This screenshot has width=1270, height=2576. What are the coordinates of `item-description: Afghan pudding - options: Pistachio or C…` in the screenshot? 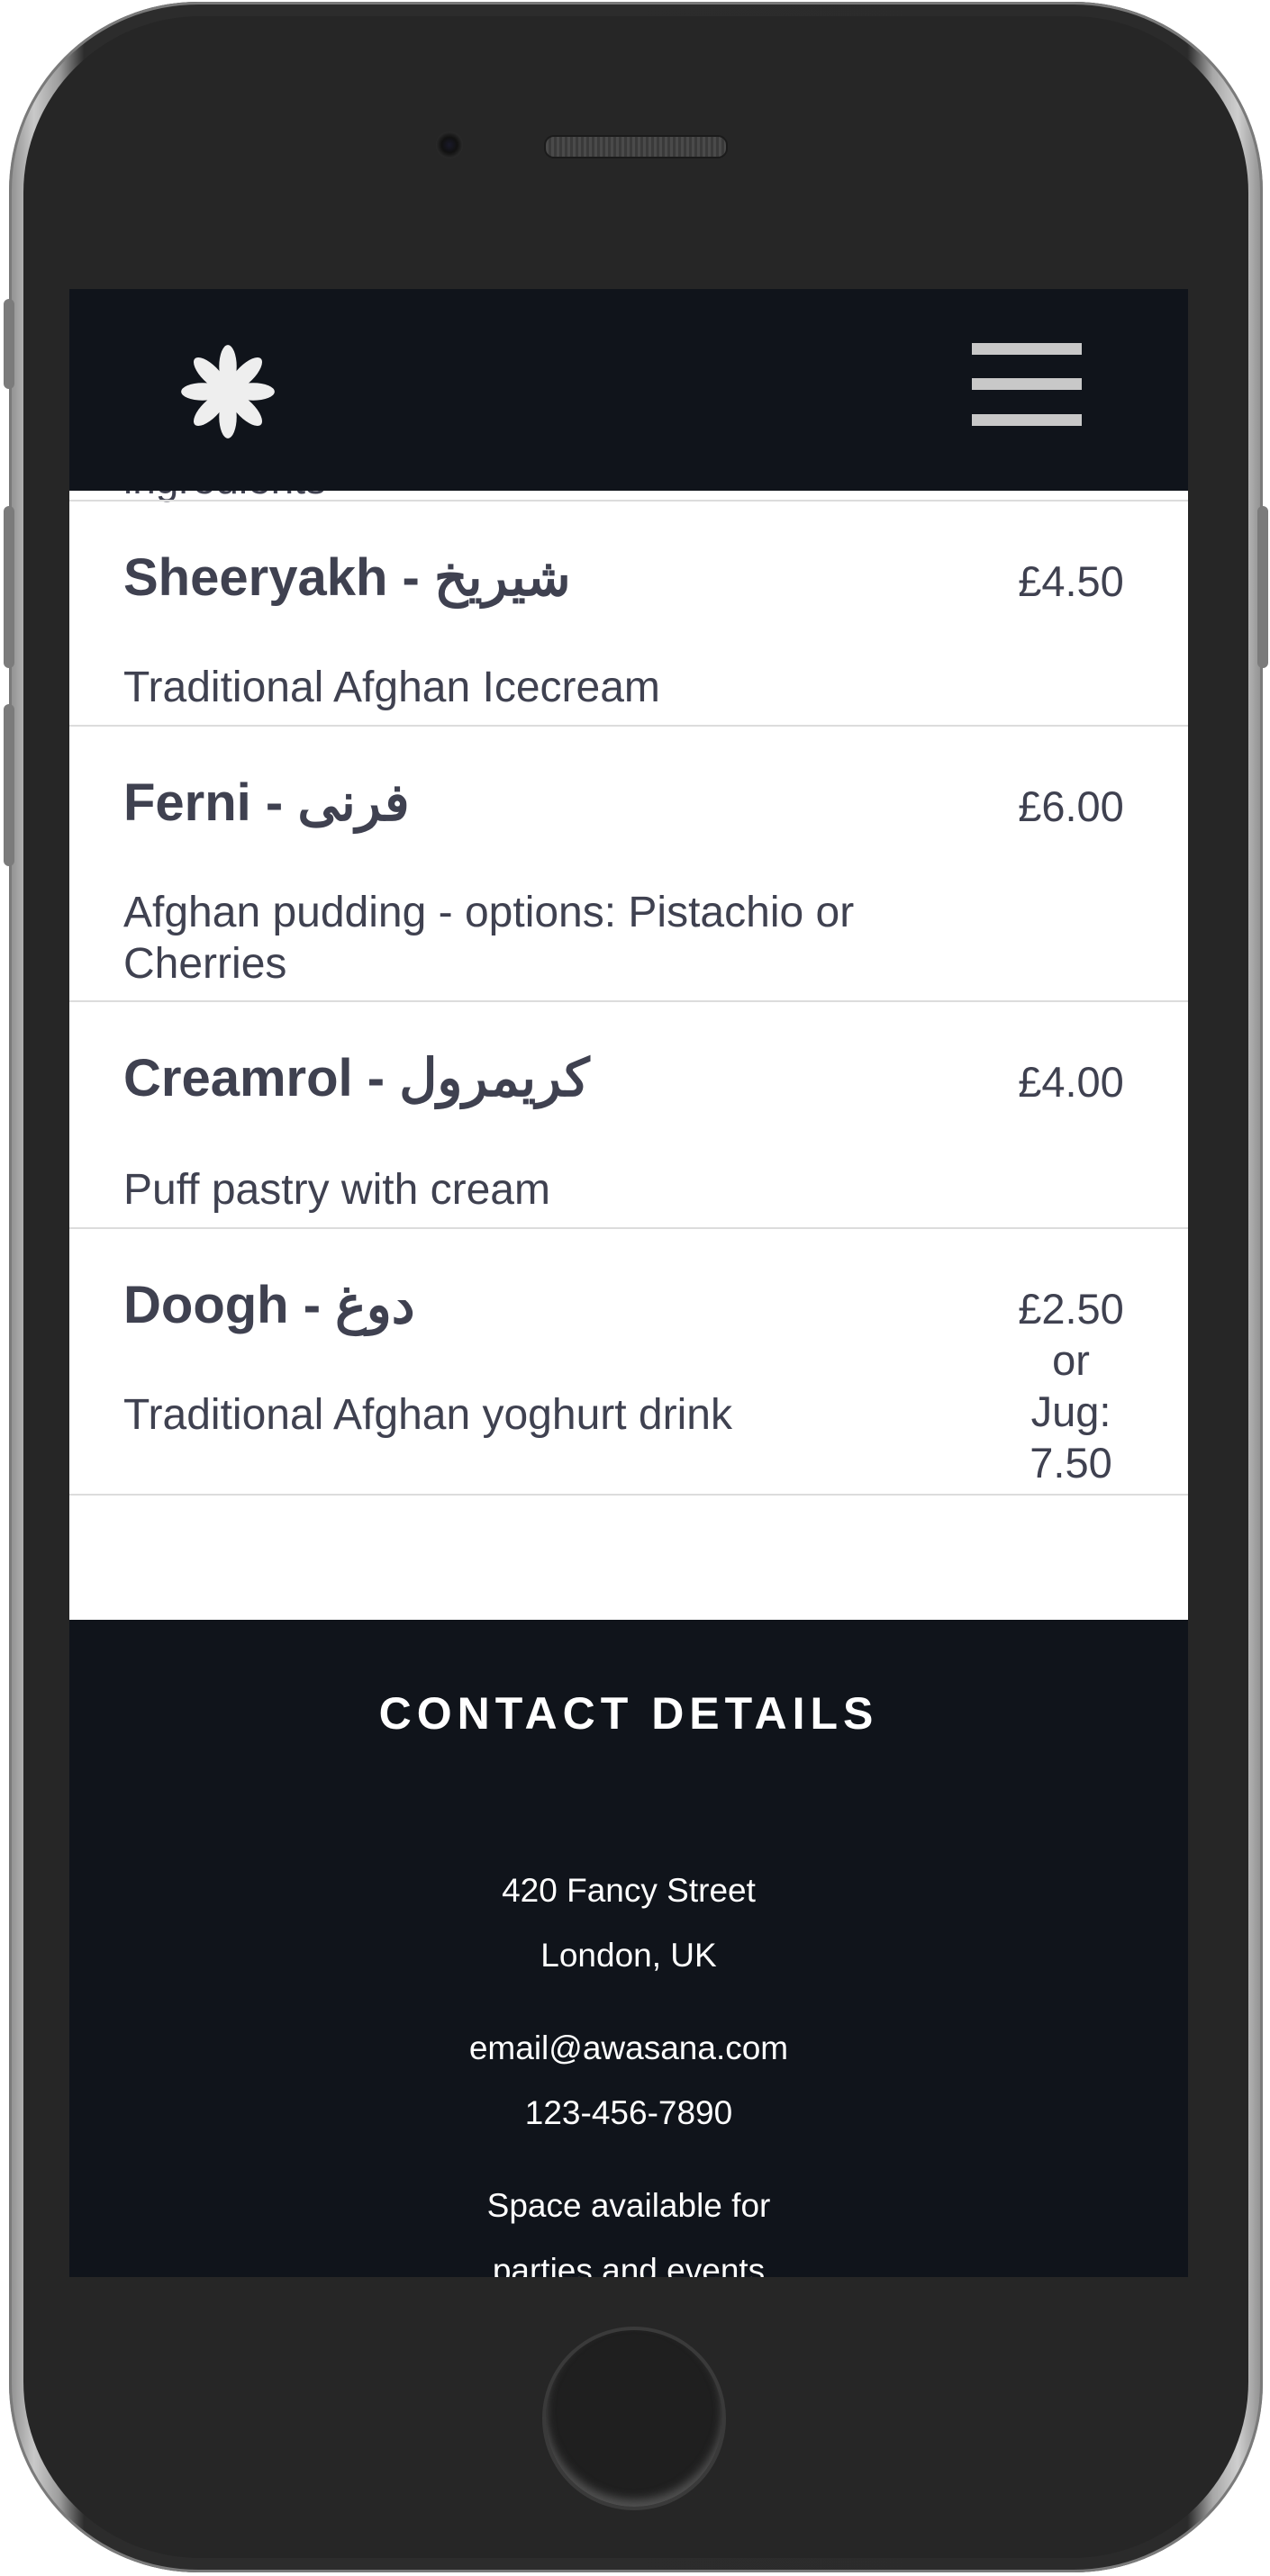 It's located at (489, 938).